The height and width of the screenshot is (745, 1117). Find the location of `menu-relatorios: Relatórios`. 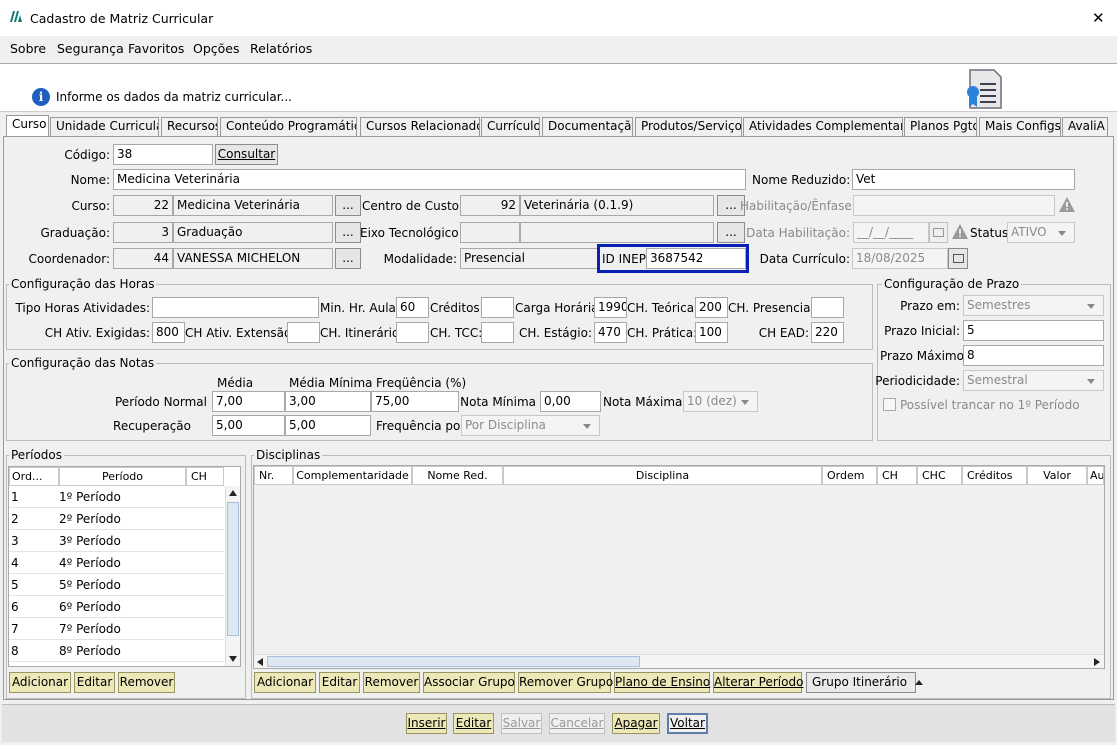

menu-relatorios: Relatórios is located at coordinates (281, 48).